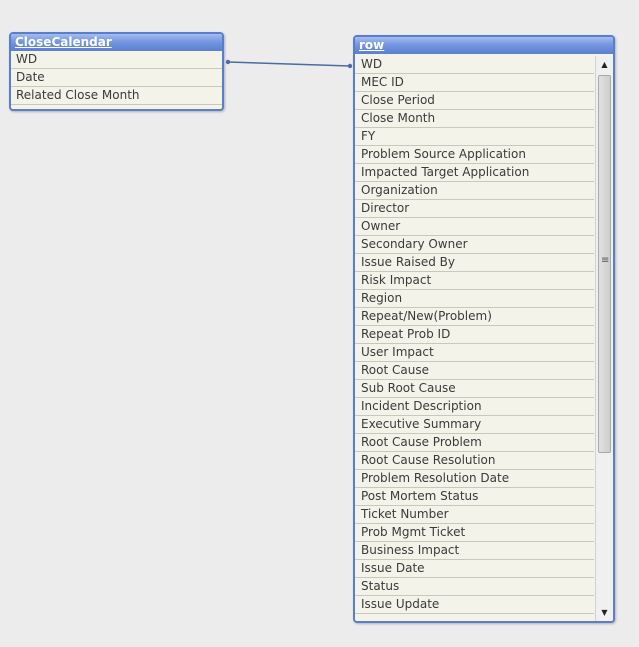  Describe the element at coordinates (474, 155) in the screenshot. I see `field-row: Problem Source Application` at that location.